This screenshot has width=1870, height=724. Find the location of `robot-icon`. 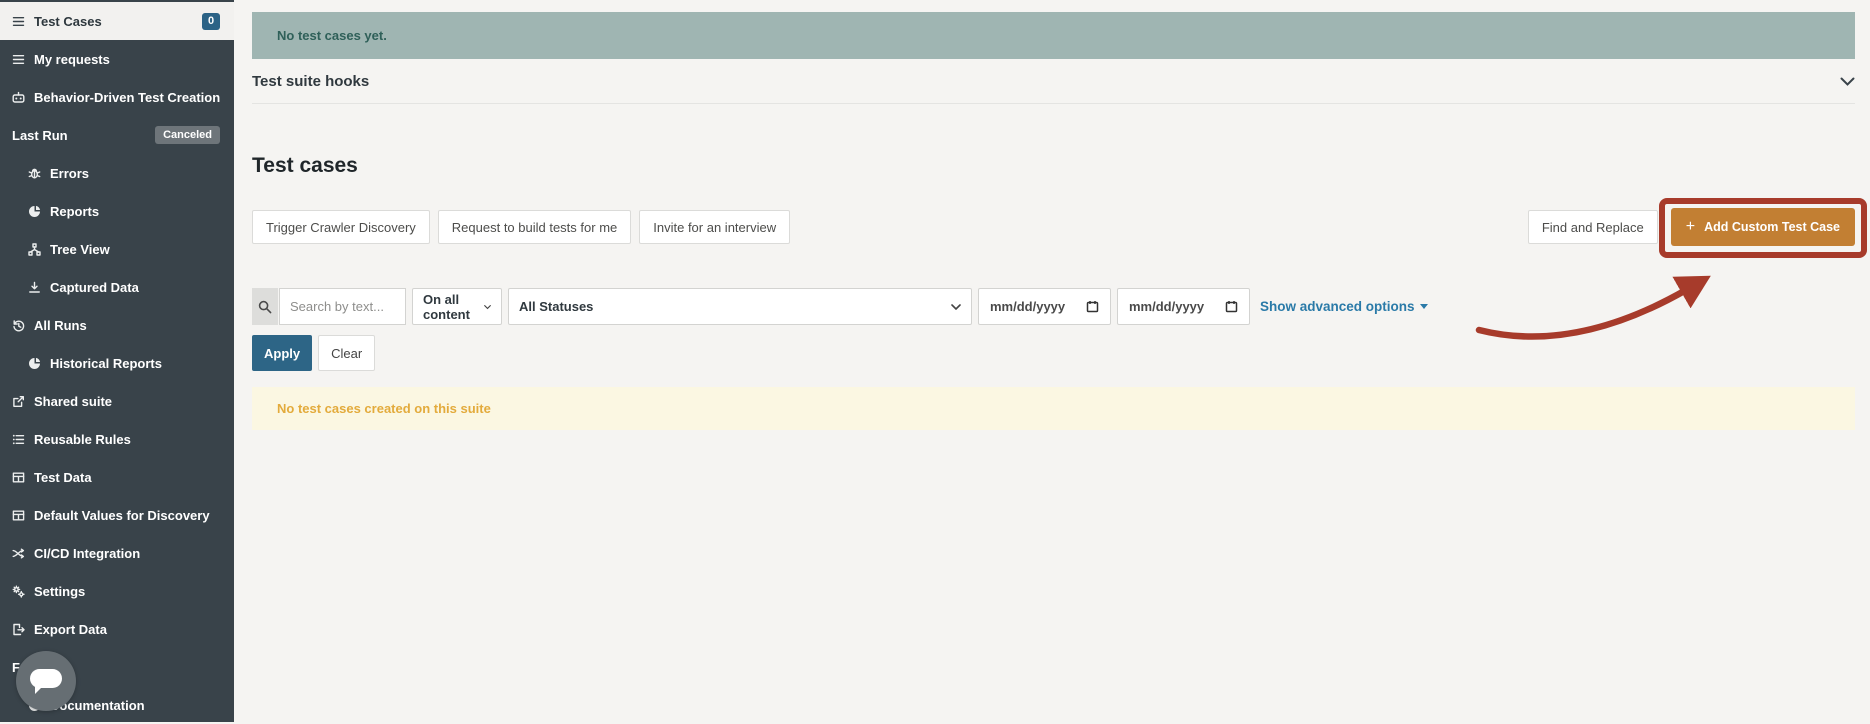

robot-icon is located at coordinates (18, 97).